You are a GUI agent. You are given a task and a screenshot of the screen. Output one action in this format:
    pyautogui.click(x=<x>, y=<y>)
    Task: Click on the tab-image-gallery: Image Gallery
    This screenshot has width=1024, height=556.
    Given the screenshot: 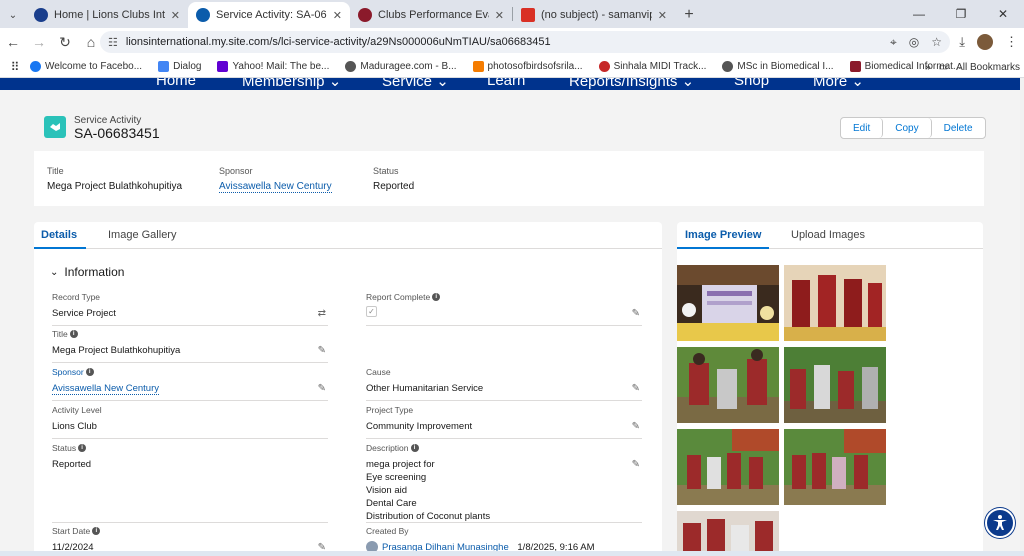 What is the action you would take?
    pyautogui.click(x=142, y=235)
    